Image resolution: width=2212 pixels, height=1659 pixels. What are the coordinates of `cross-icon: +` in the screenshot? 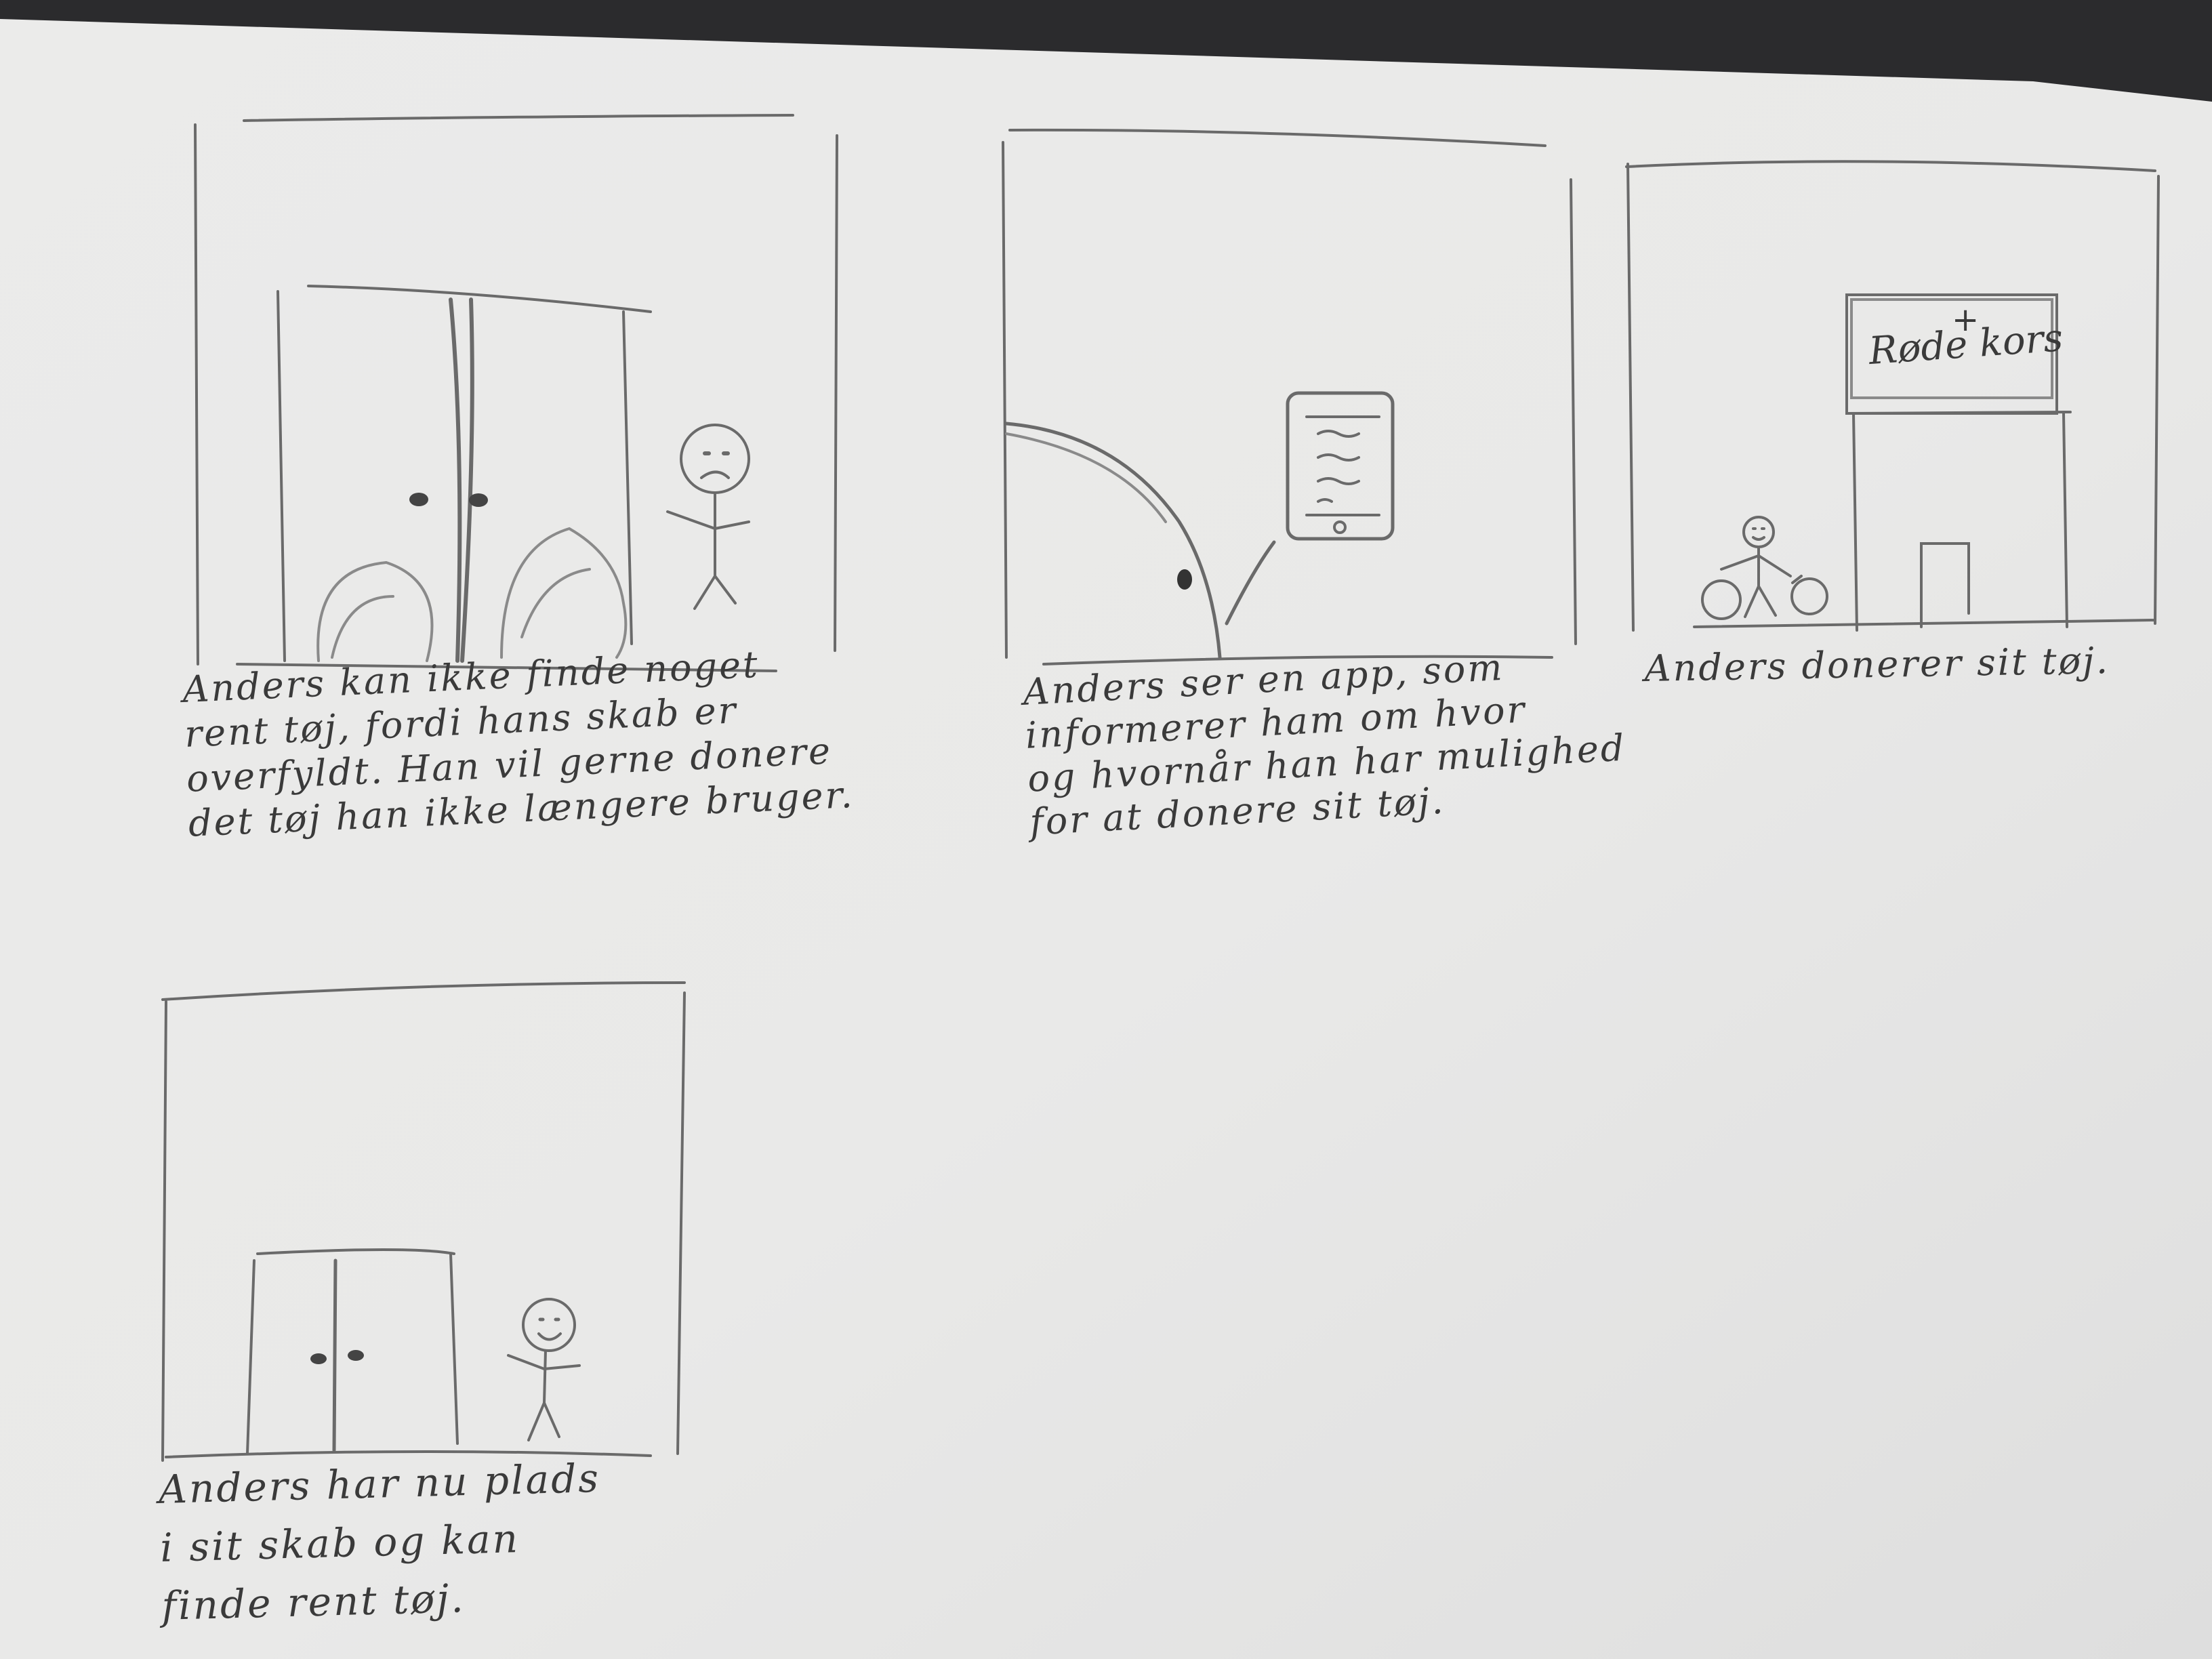 It's located at (1965, 320).